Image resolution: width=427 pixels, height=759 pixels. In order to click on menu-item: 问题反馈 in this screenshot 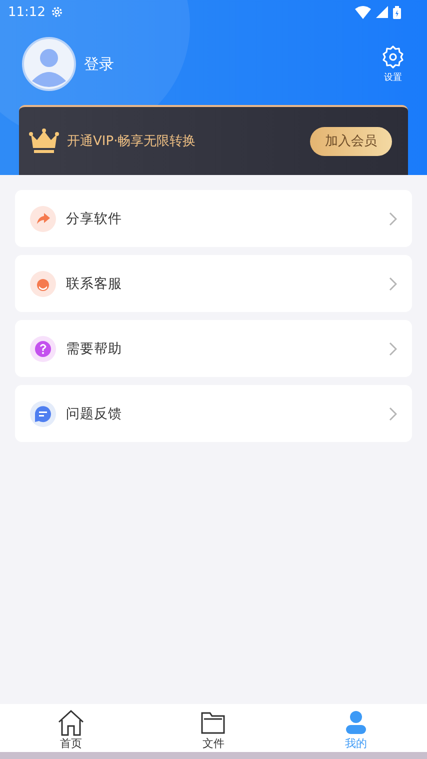, I will do `click(213, 413)`.